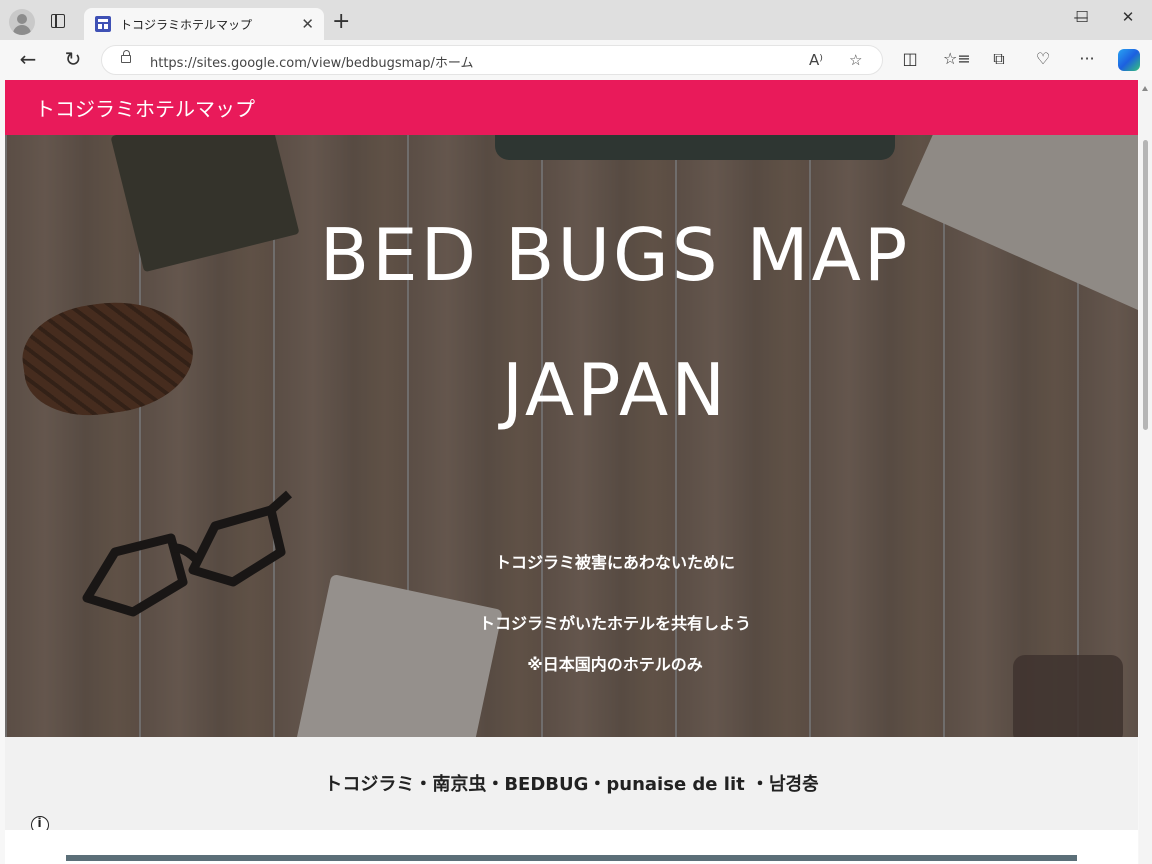  I want to click on favorite-star-icon: ☆, so click(855, 60).